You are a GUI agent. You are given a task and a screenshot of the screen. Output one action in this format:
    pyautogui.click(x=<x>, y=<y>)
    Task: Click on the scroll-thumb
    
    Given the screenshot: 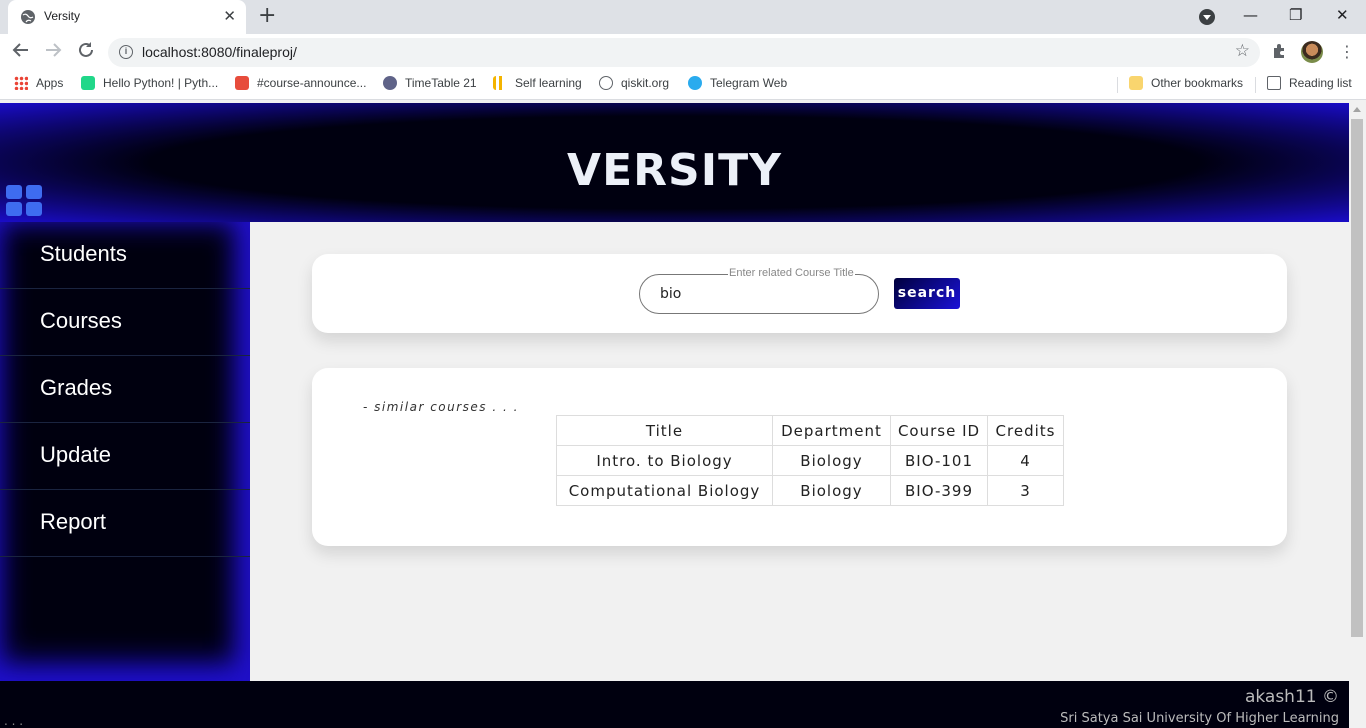 What is the action you would take?
    pyautogui.click(x=1357, y=378)
    